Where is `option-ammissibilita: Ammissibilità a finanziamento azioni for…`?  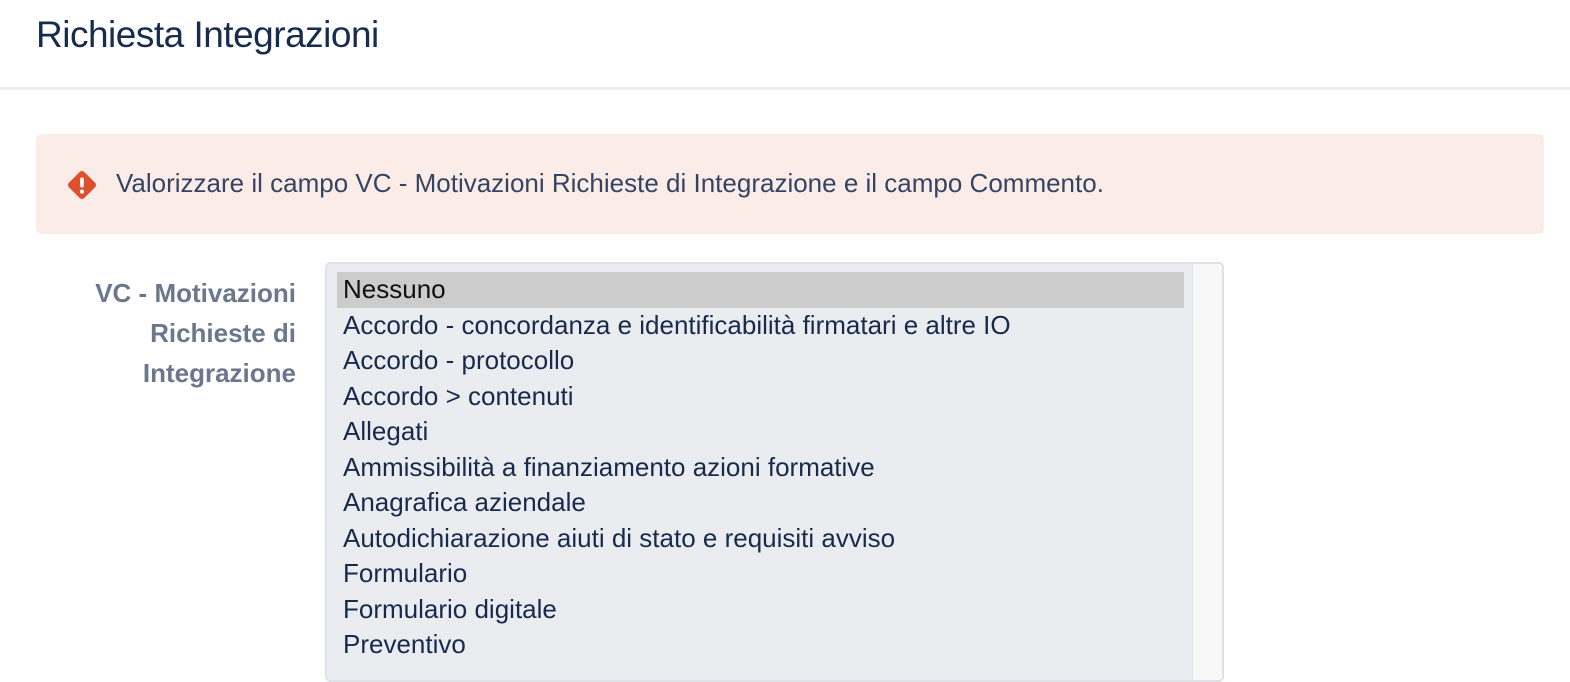
option-ammissibilita: Ammissibilità a finanziamento azioni for… is located at coordinates (760, 468).